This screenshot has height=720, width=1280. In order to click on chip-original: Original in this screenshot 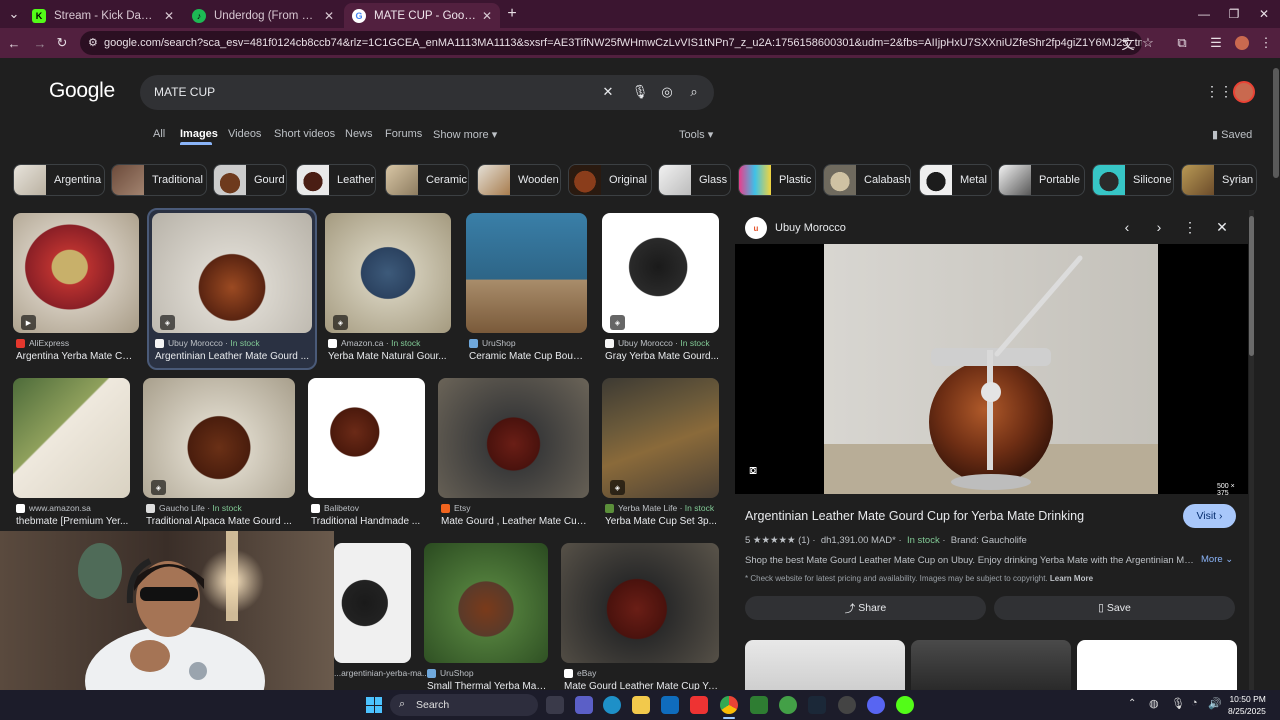, I will do `click(610, 180)`.